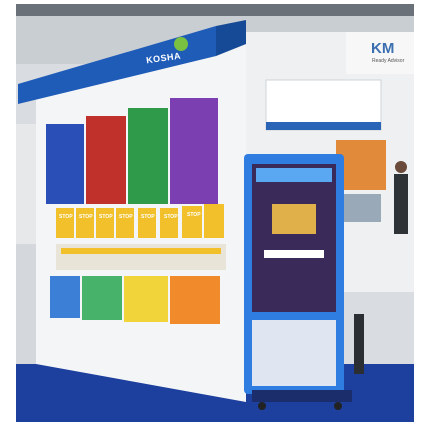 Image resolution: width=422 pixels, height=426 pixels. Describe the element at coordinates (294, 219) in the screenshot. I see `kiosk-screen-art` at that location.